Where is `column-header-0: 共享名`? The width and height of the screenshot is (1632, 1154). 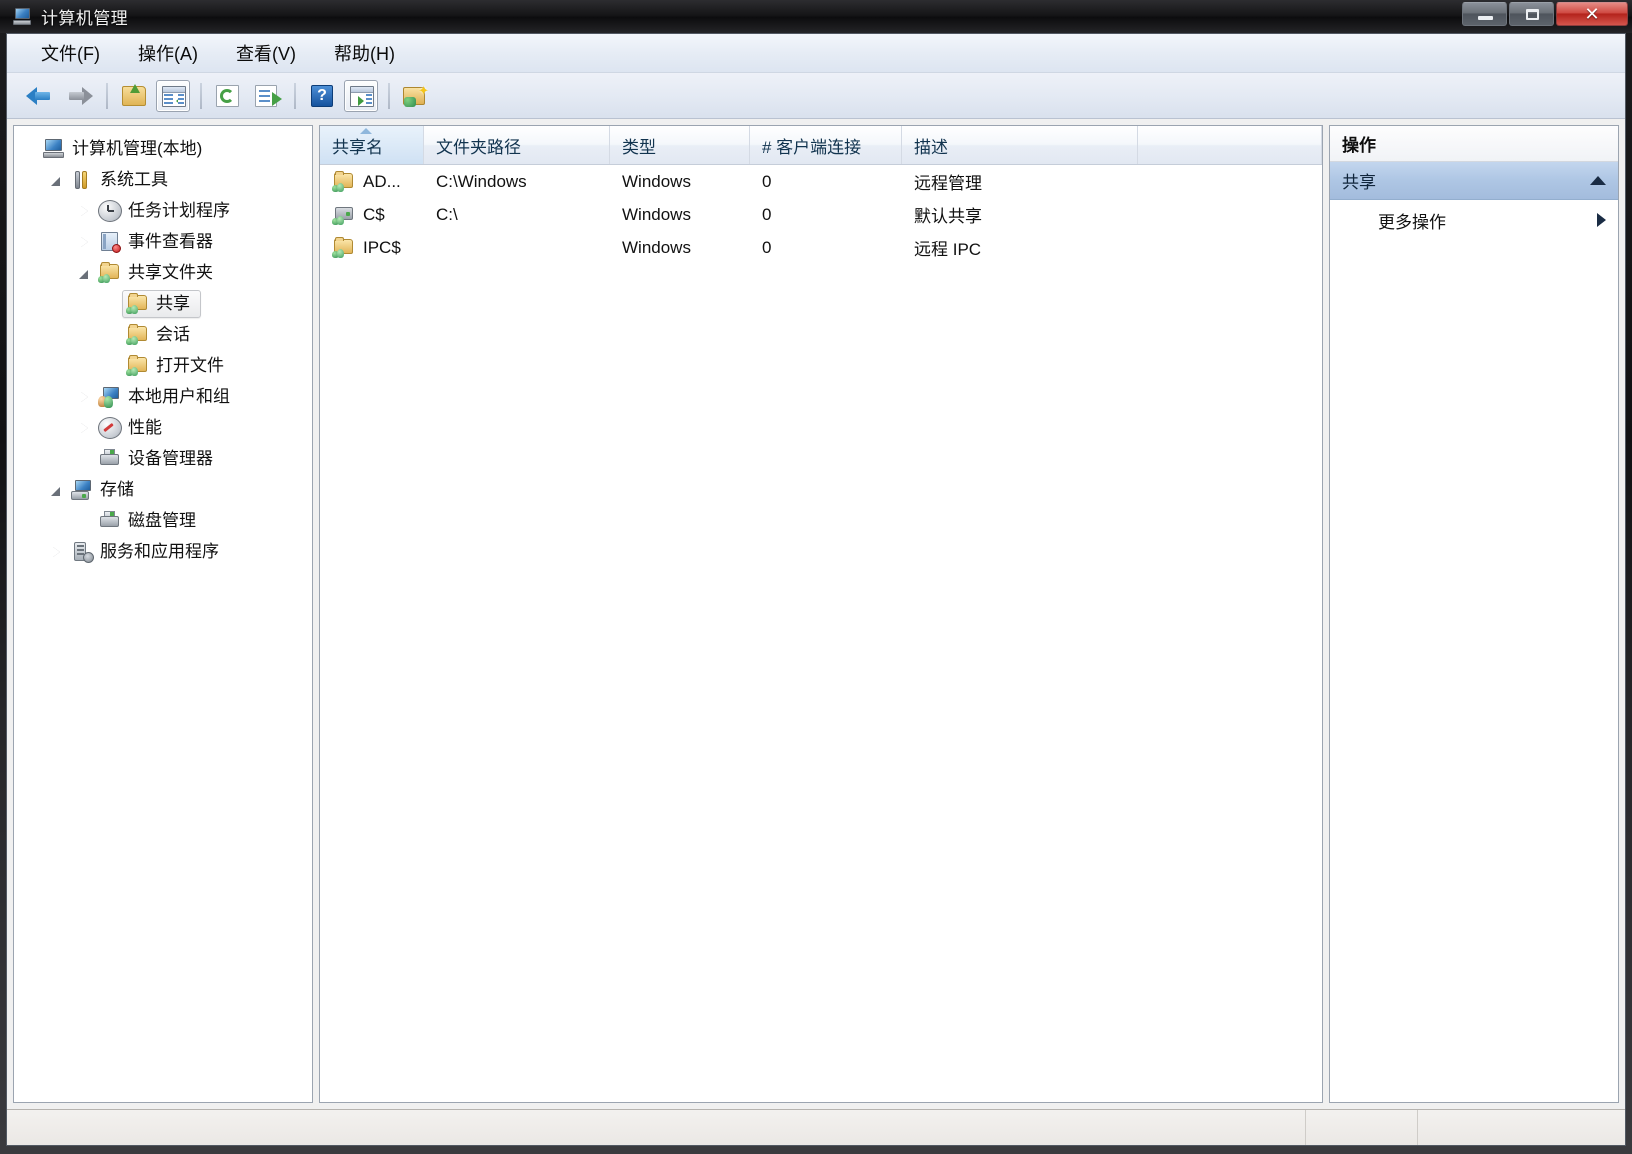 column-header-0: 共享名 is located at coordinates (372, 145).